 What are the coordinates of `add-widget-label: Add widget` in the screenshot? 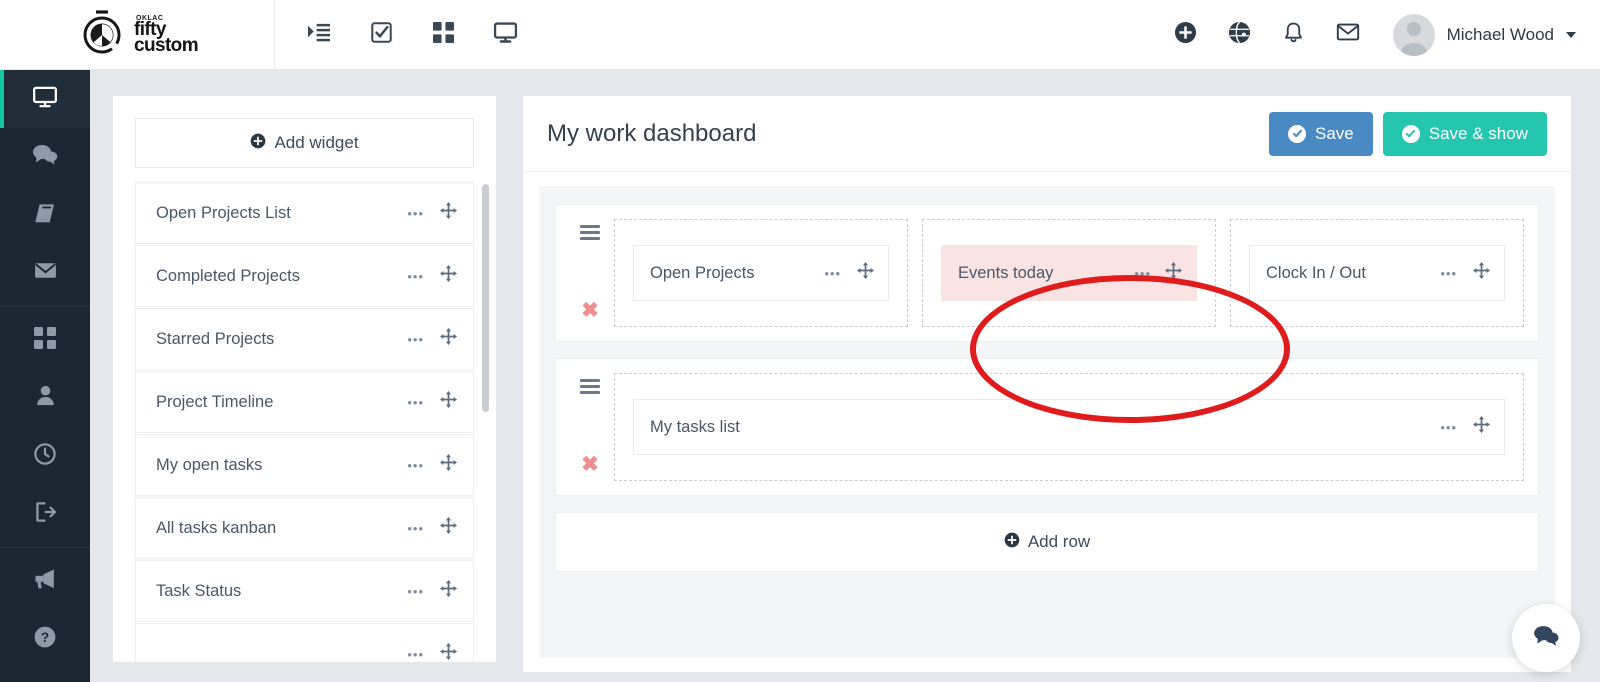 It's located at (316, 142).